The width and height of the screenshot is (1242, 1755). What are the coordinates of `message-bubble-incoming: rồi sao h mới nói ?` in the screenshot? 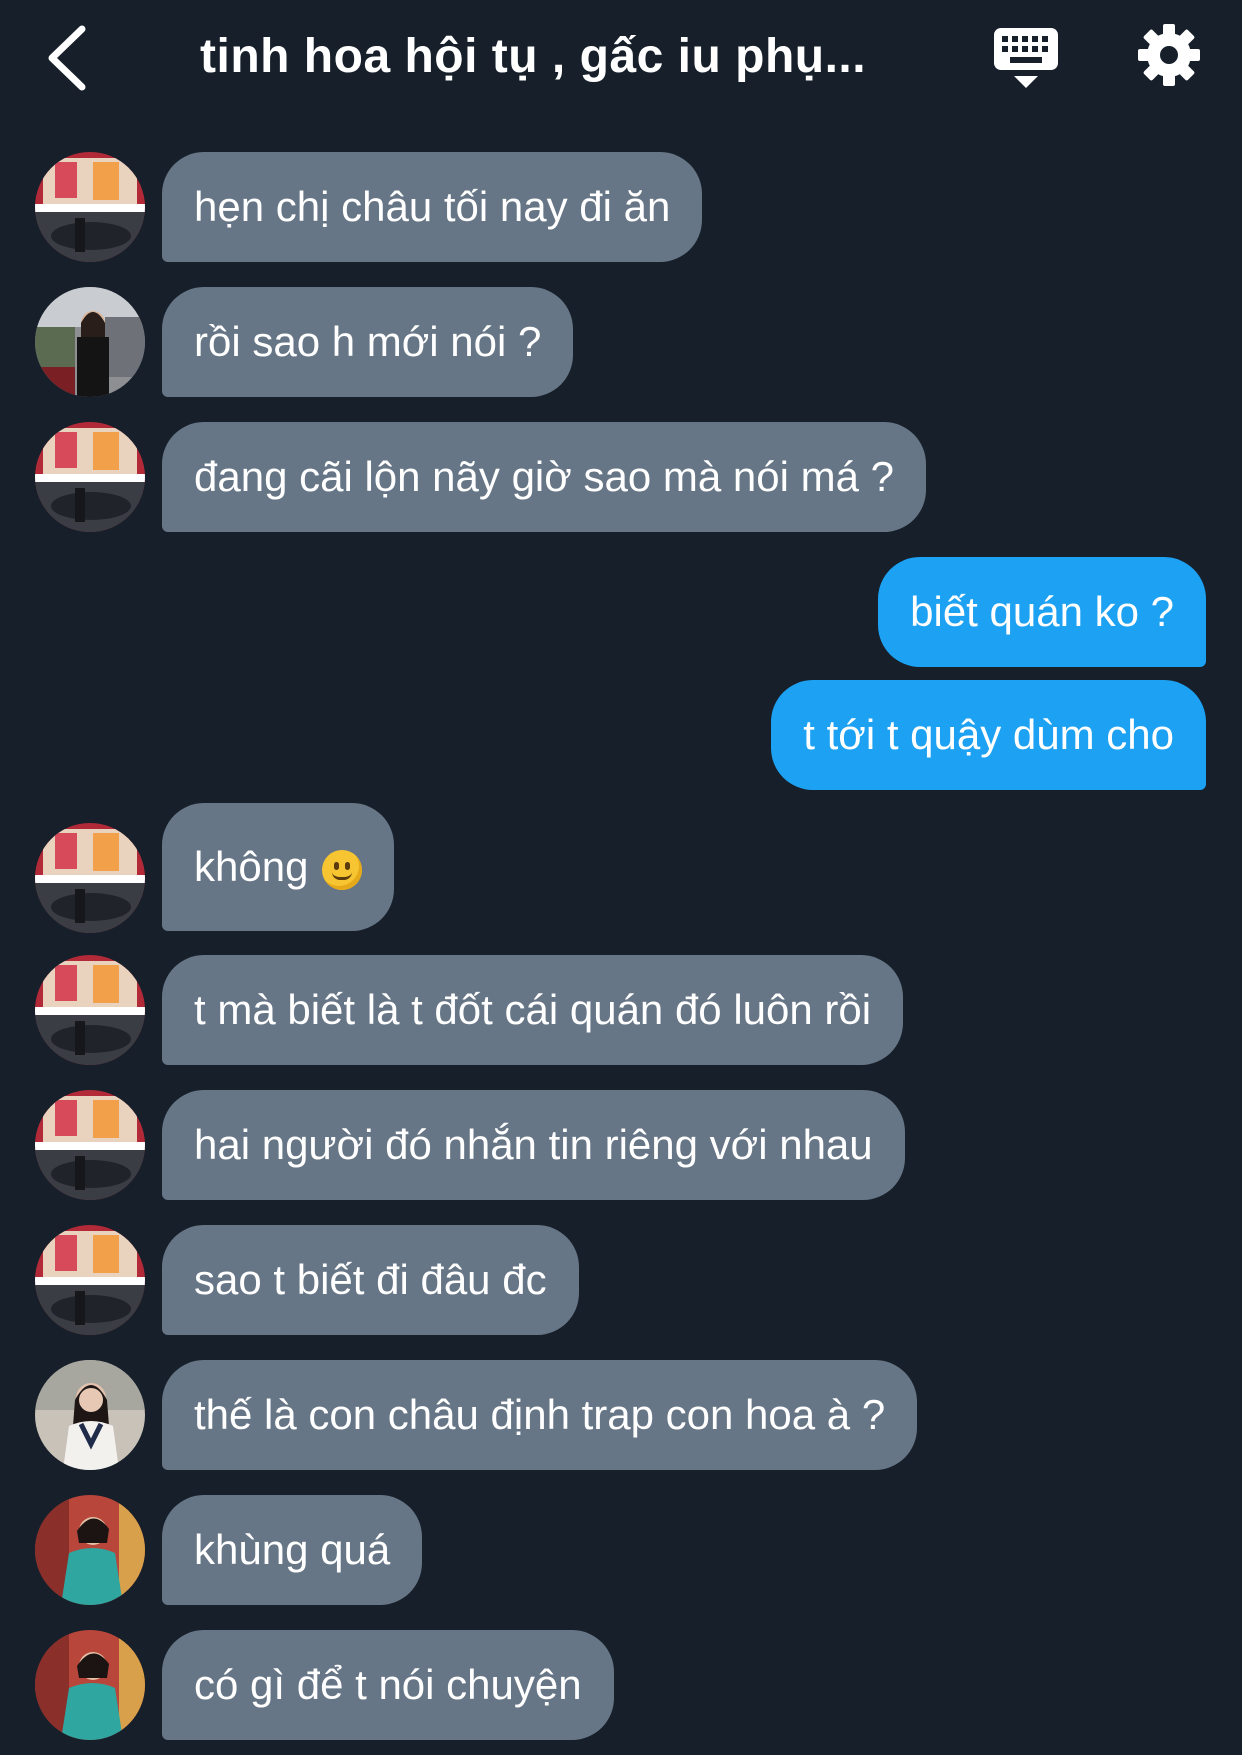 It's located at (368, 342).